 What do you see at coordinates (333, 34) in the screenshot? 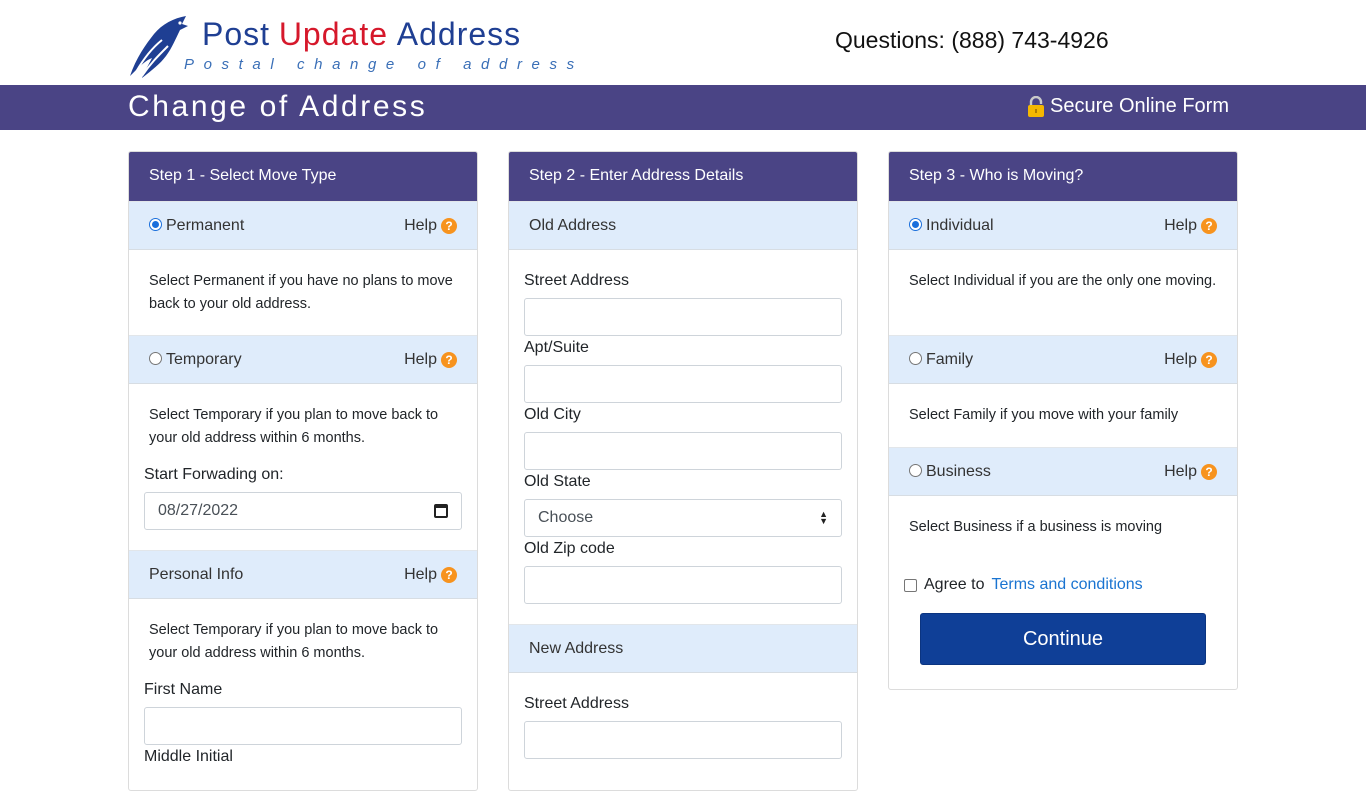
I see `logo-word-update: Update` at bounding box center [333, 34].